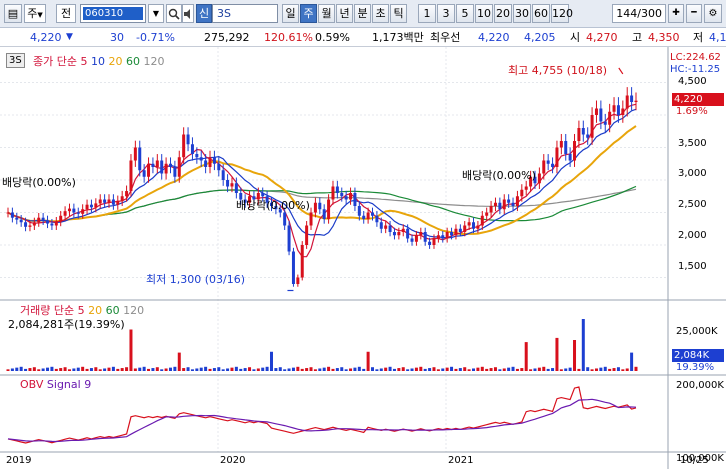 The image size is (726, 469). What do you see at coordinates (13, 13) in the screenshot?
I see `menu-icon: ▤` at bounding box center [13, 13].